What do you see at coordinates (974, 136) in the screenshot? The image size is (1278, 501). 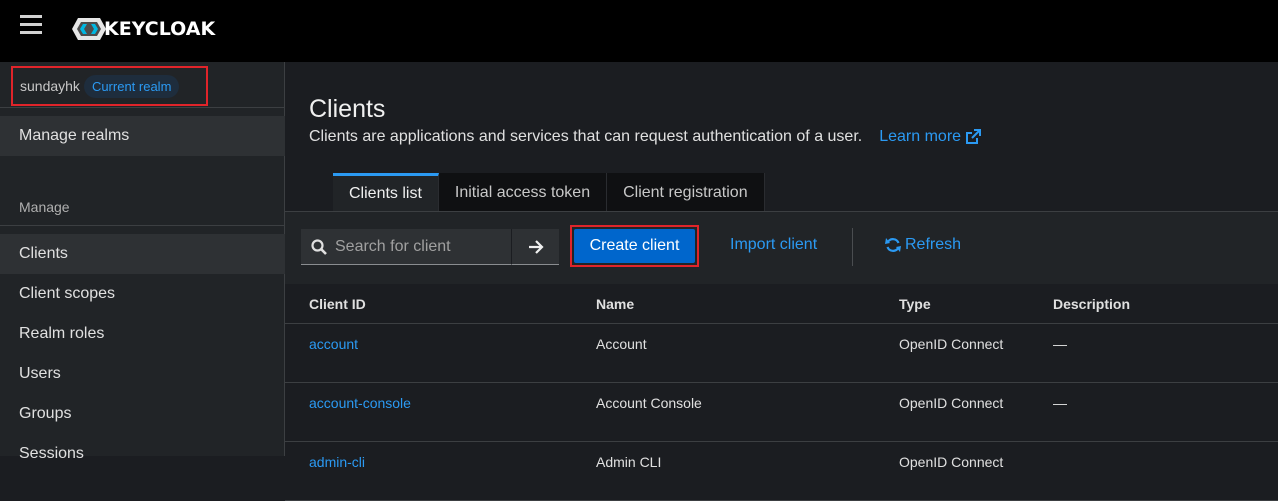 I see `external-link-icon` at bounding box center [974, 136].